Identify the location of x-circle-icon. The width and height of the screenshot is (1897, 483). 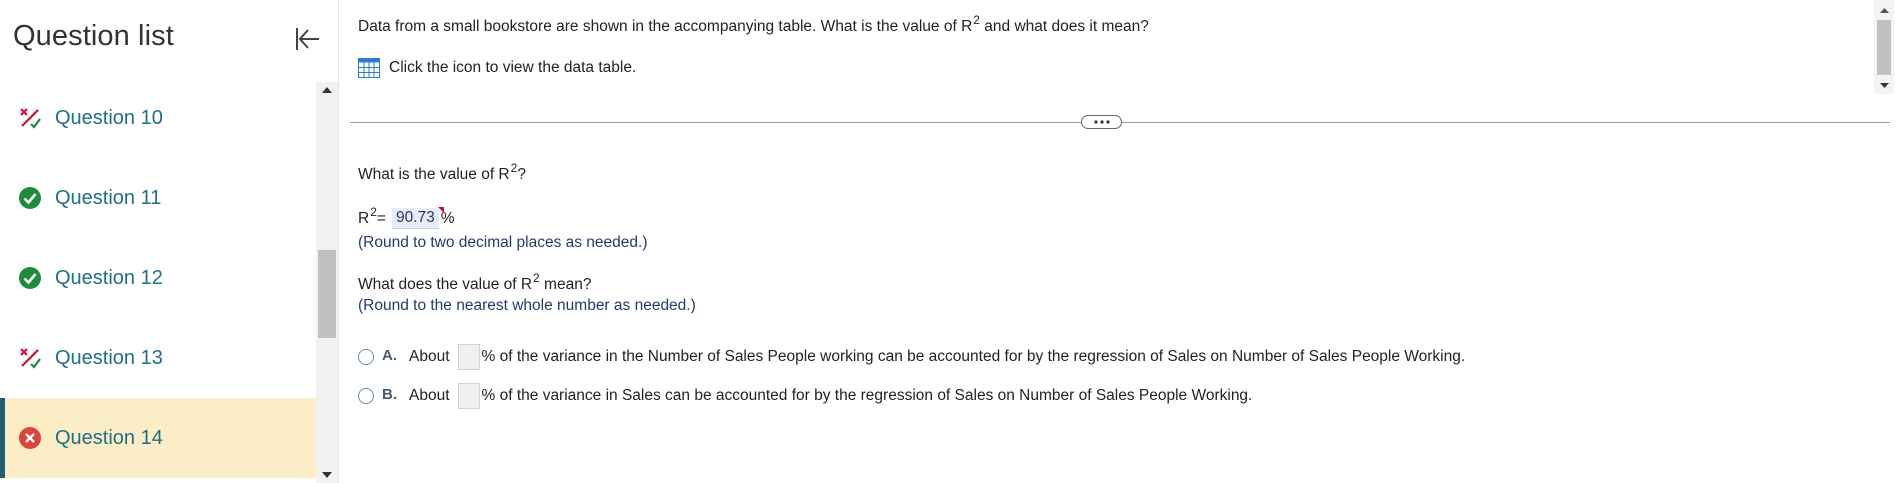
(30, 438).